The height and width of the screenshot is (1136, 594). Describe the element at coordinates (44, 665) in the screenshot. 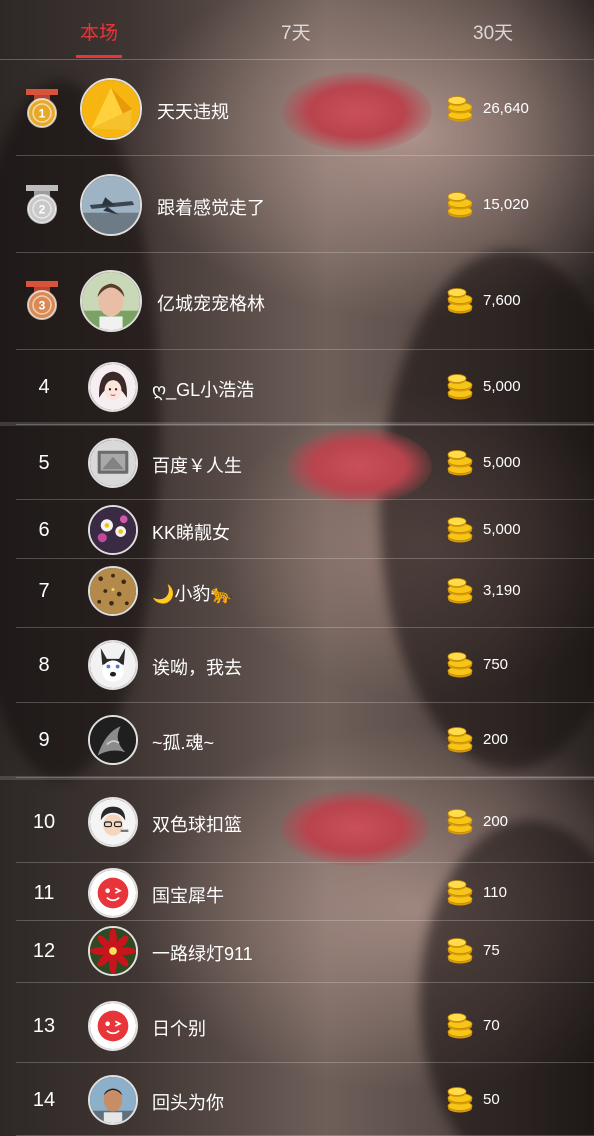

I see `rank-number: 8` at that location.